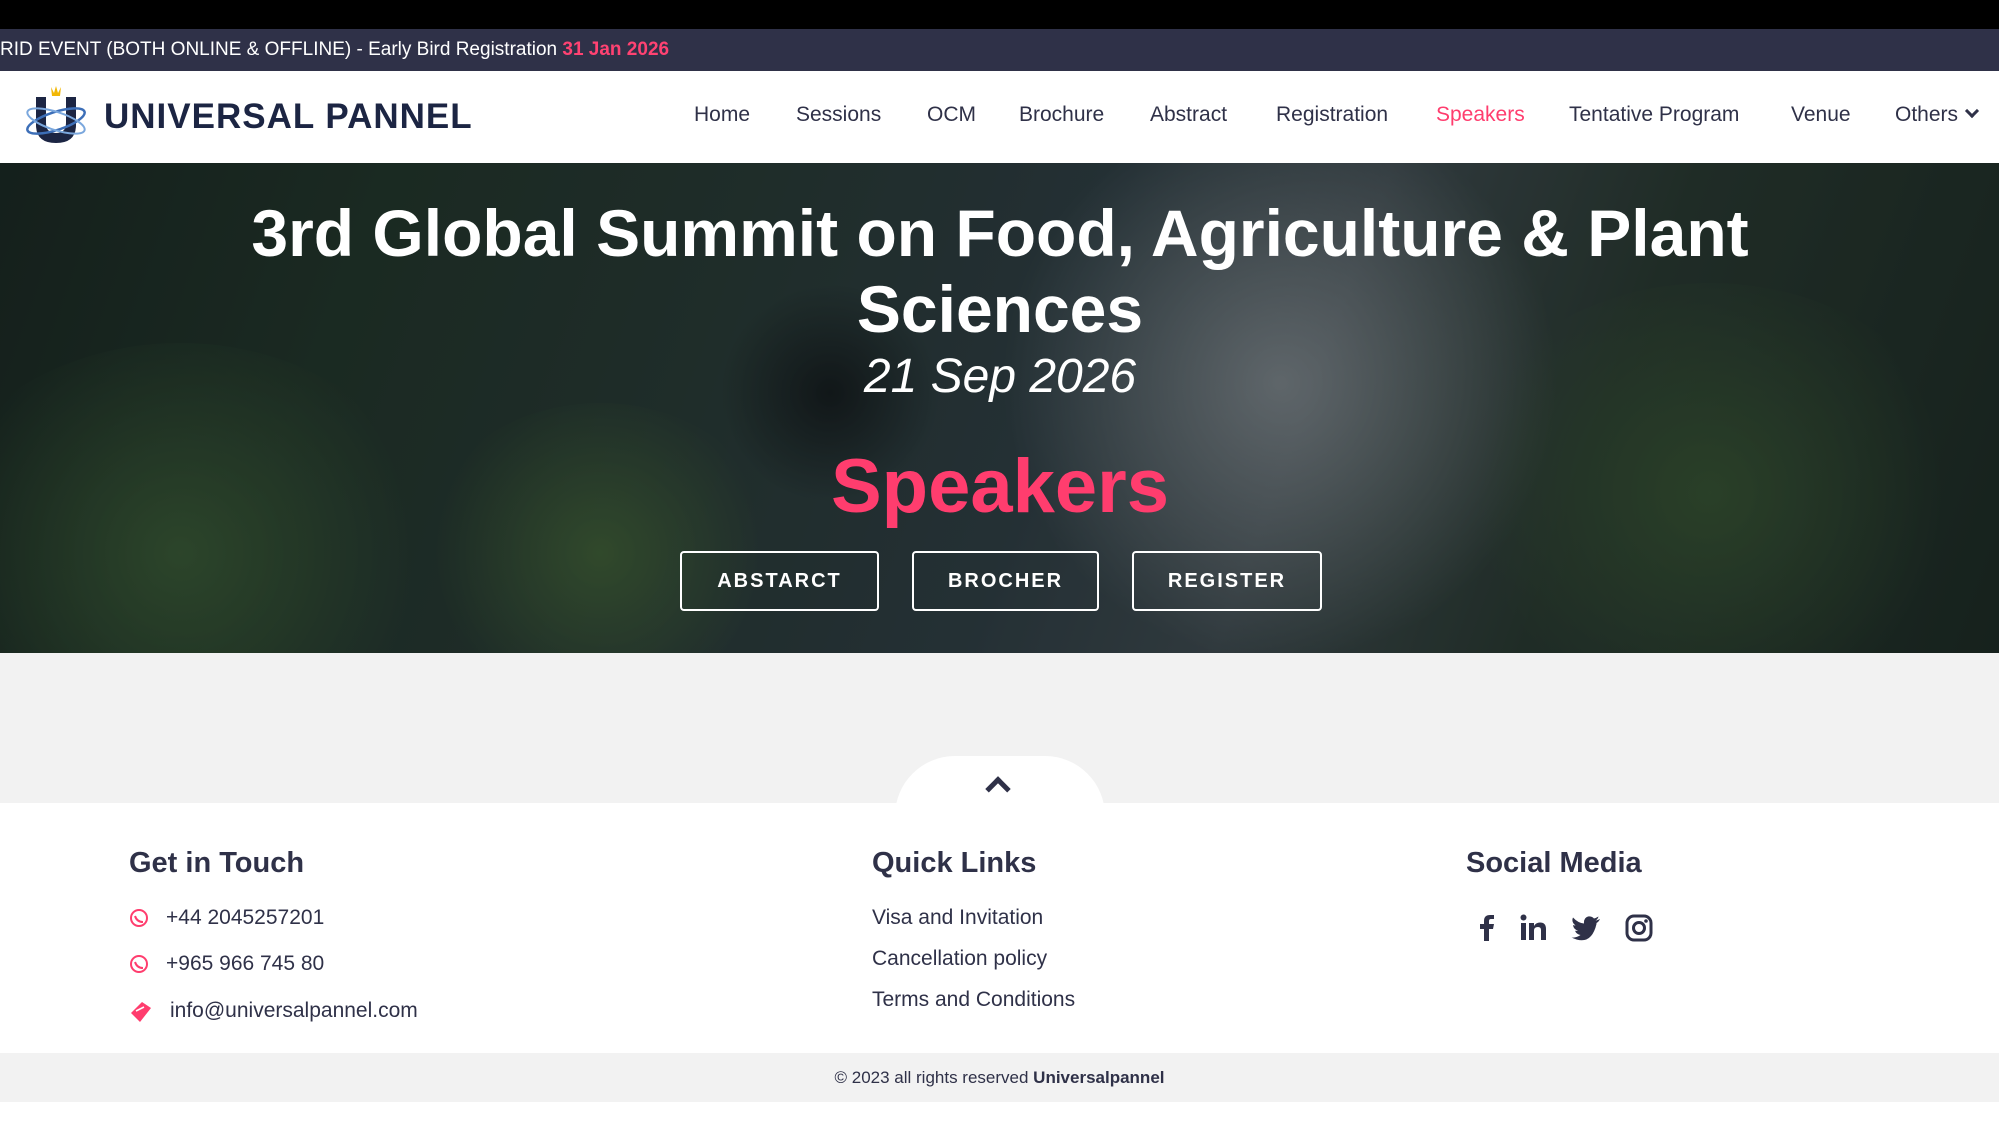 Image resolution: width=1999 pixels, height=1140 pixels. I want to click on nav-item-ocm: OCM, so click(951, 115).